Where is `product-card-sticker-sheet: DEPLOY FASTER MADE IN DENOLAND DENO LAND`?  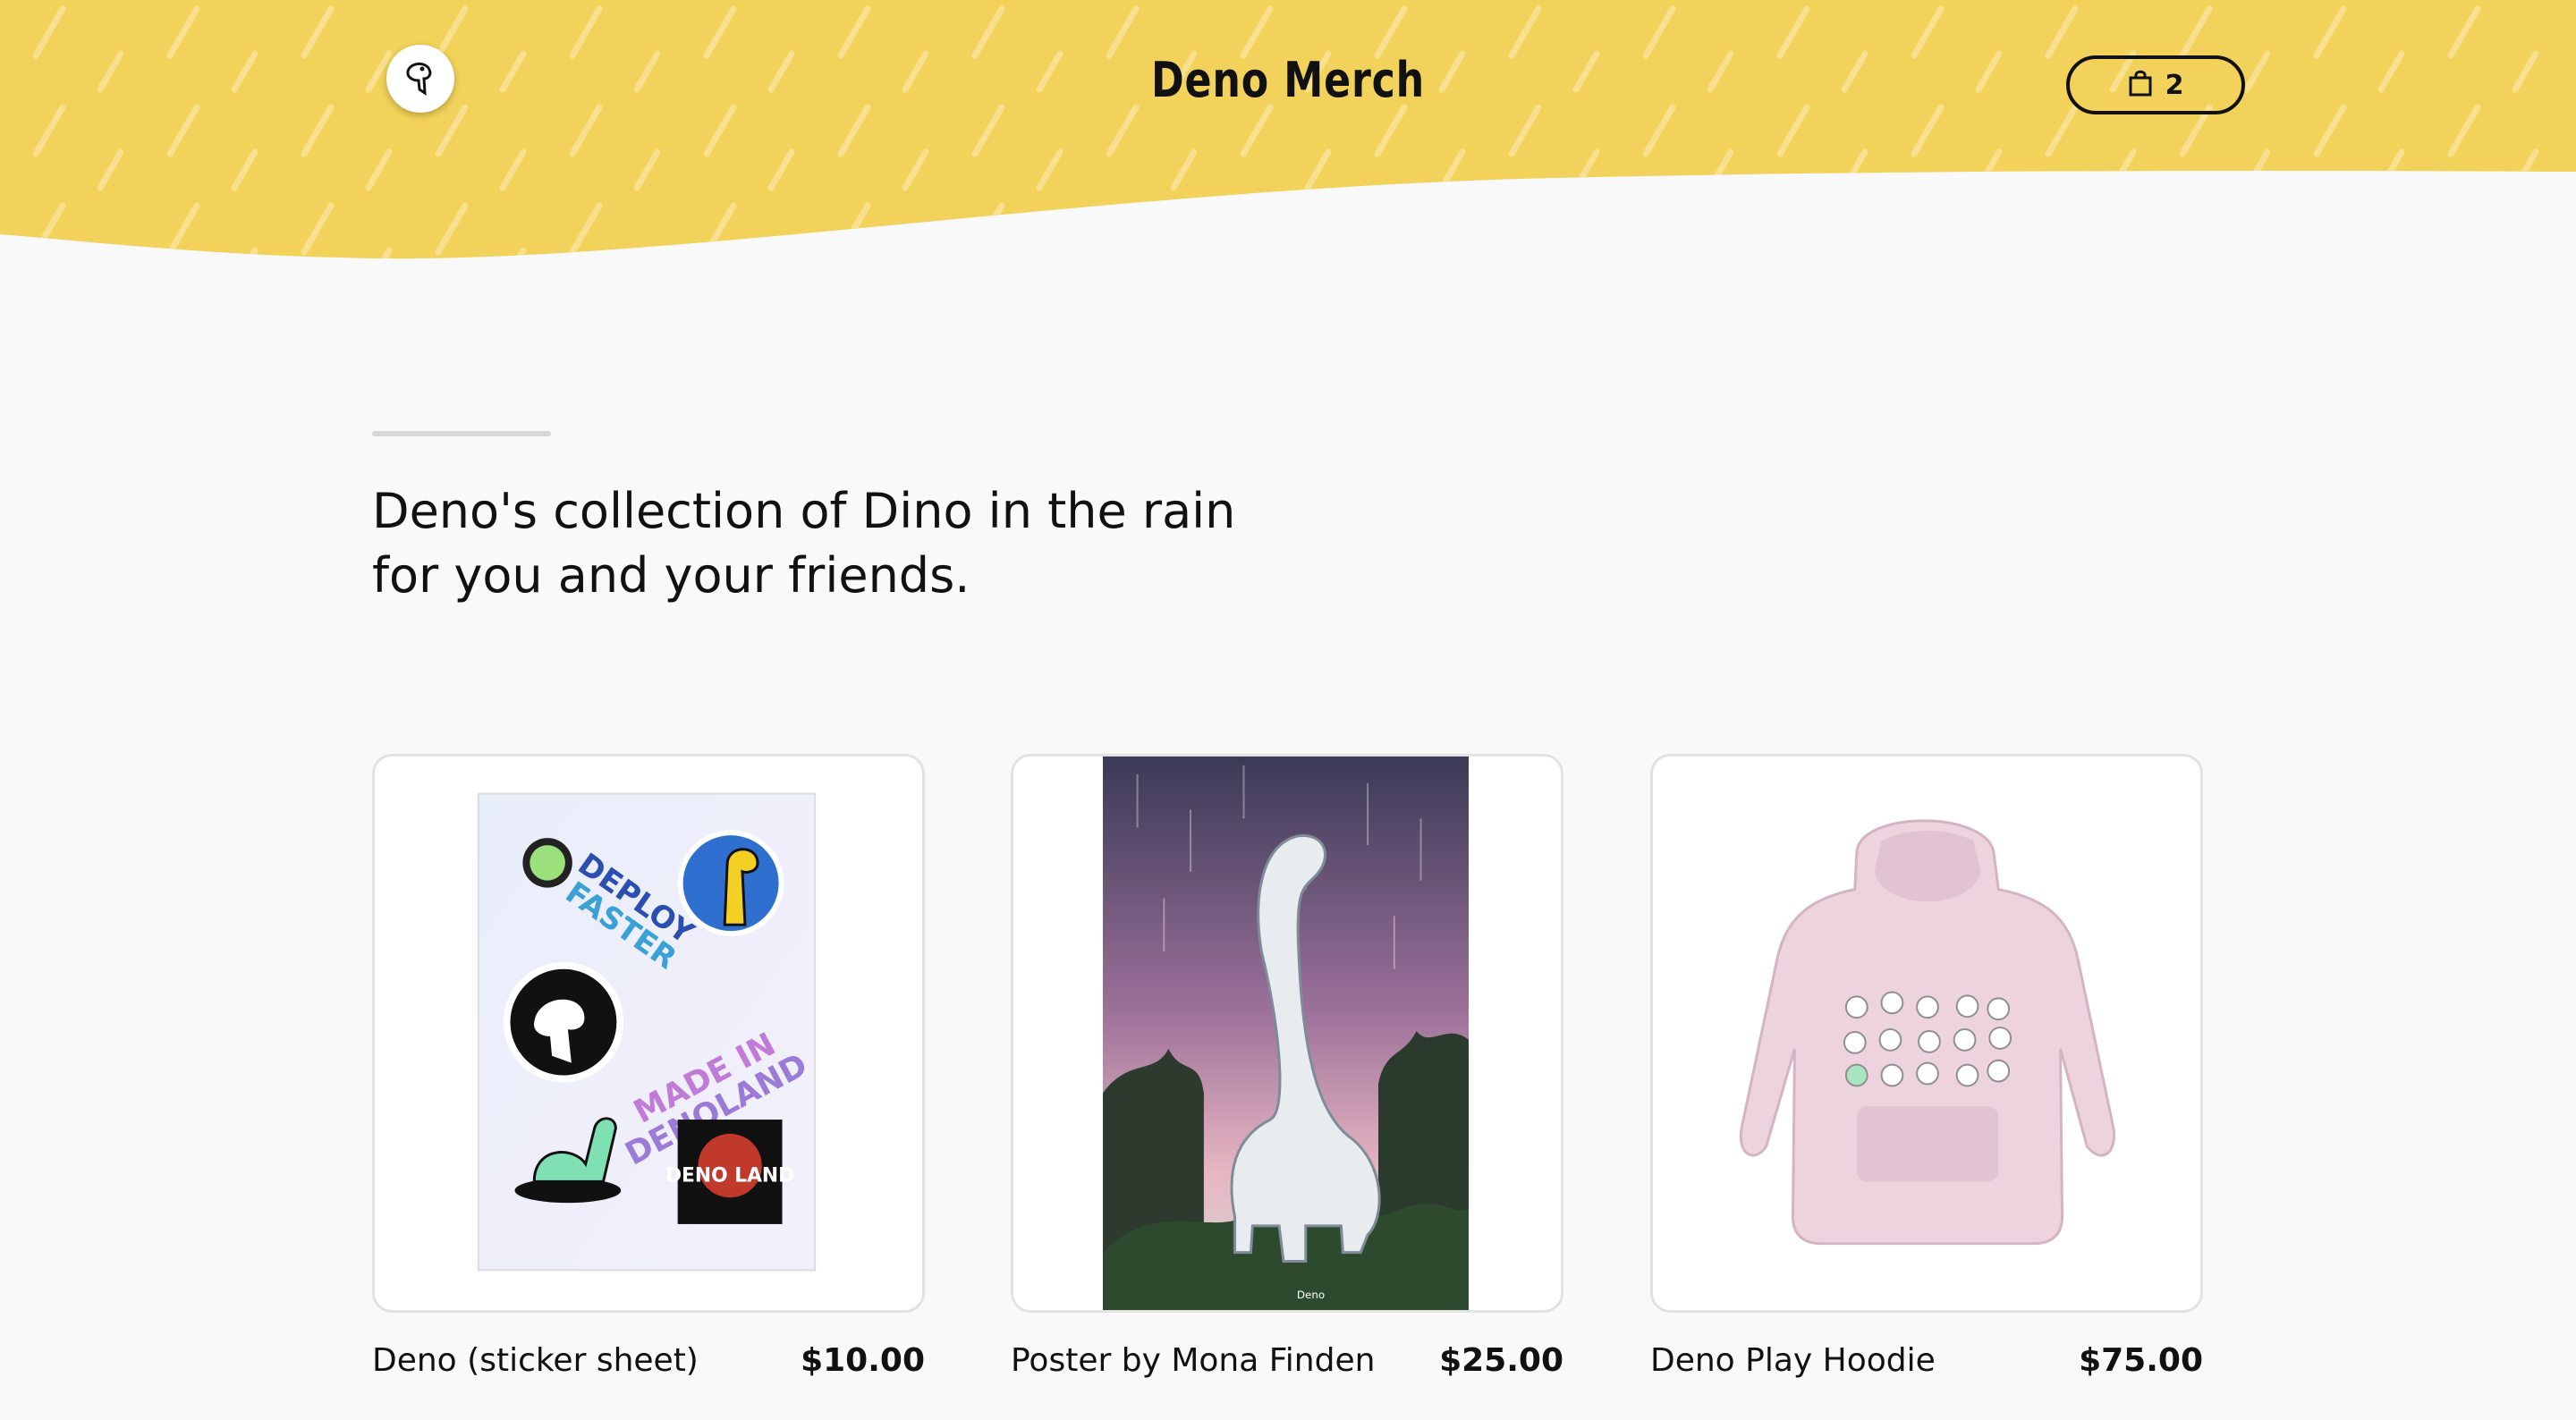 product-card-sticker-sheet: DEPLOY FASTER MADE IN DENOLAND DENO LAND is located at coordinates (648, 1034).